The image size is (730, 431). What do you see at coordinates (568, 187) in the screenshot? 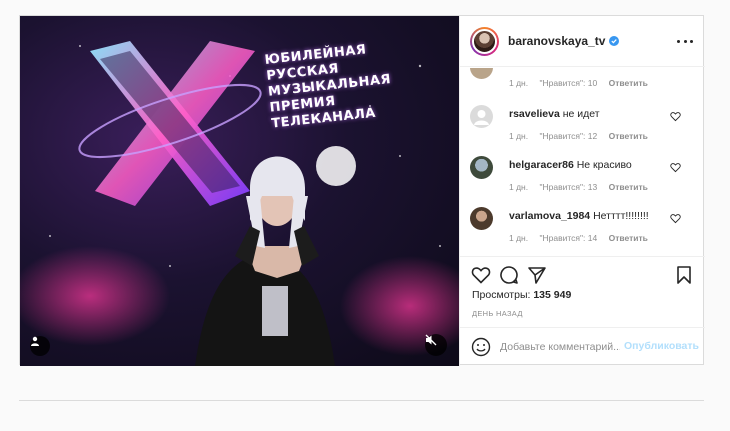
I see `comment-likes: "Нравится": 13` at bounding box center [568, 187].